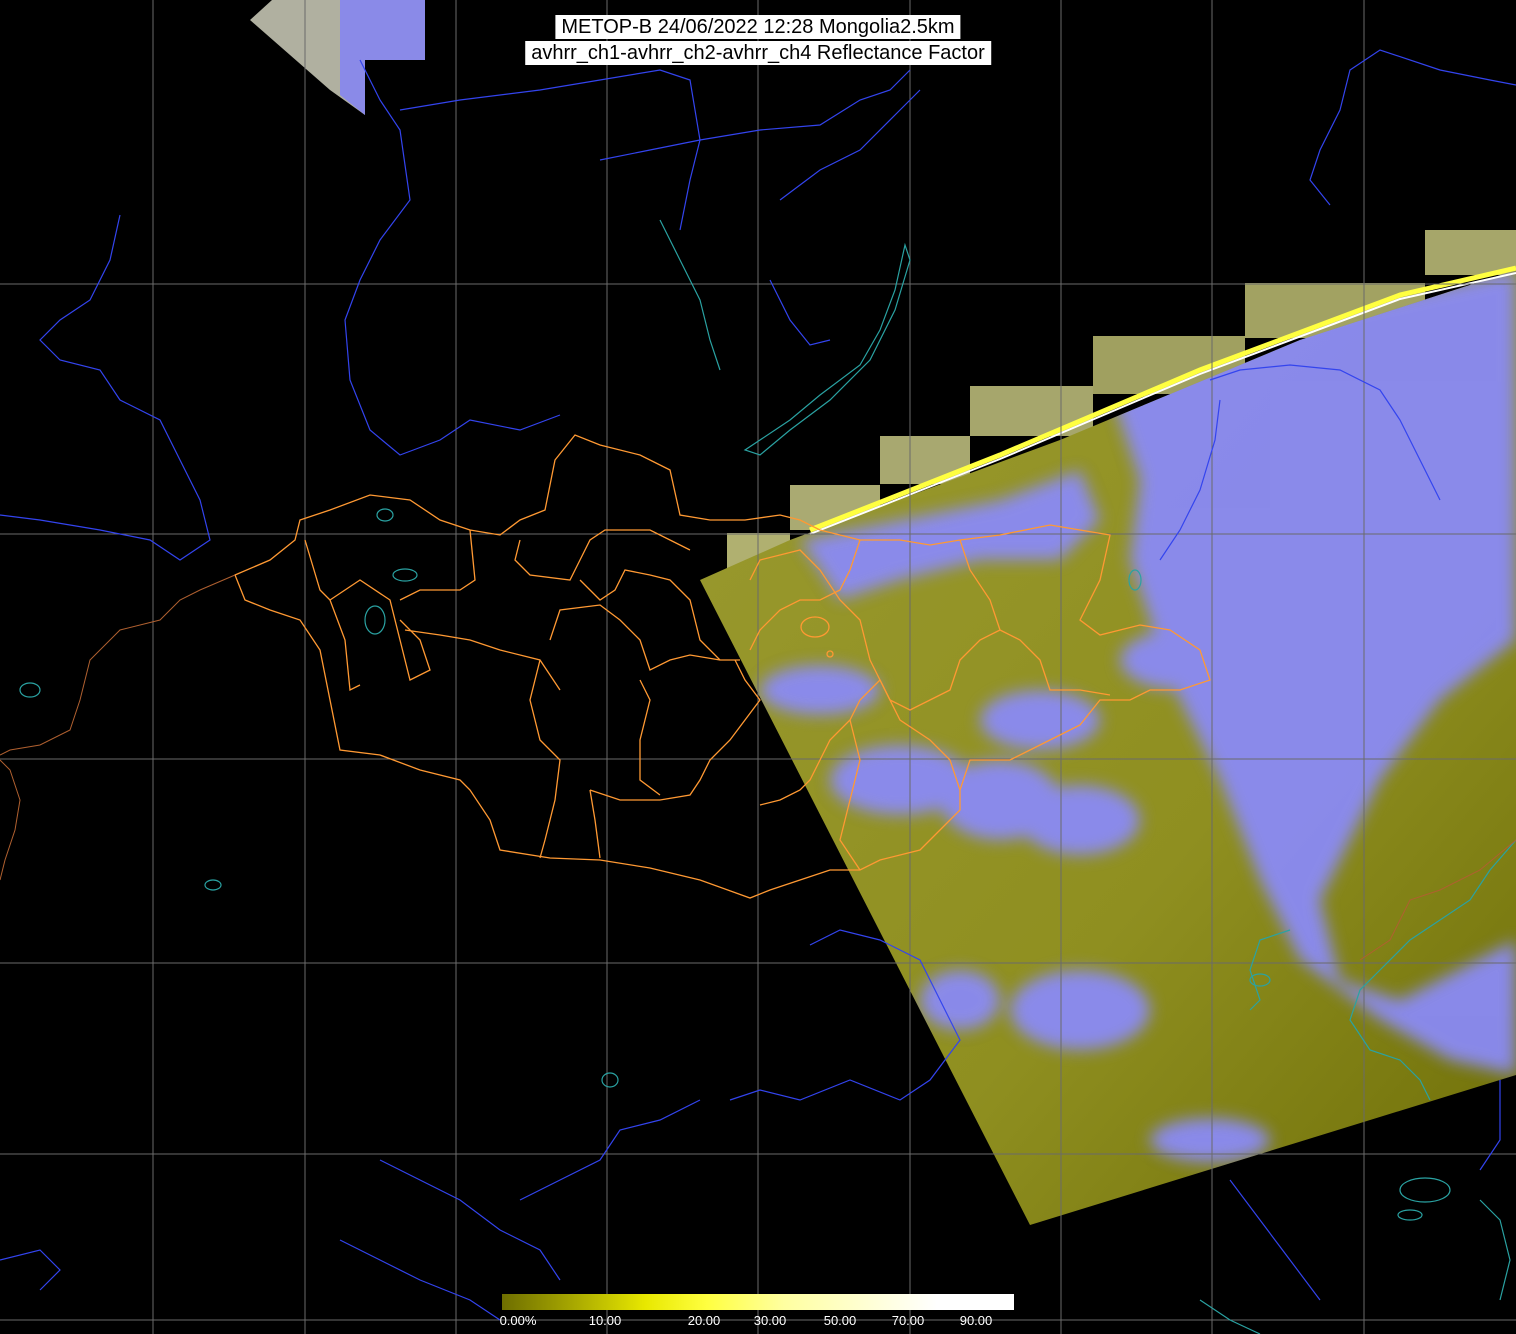 Image resolution: width=1516 pixels, height=1334 pixels. Describe the element at coordinates (976, 1320) in the screenshot. I see `color-scale-label: 90.00` at that location.